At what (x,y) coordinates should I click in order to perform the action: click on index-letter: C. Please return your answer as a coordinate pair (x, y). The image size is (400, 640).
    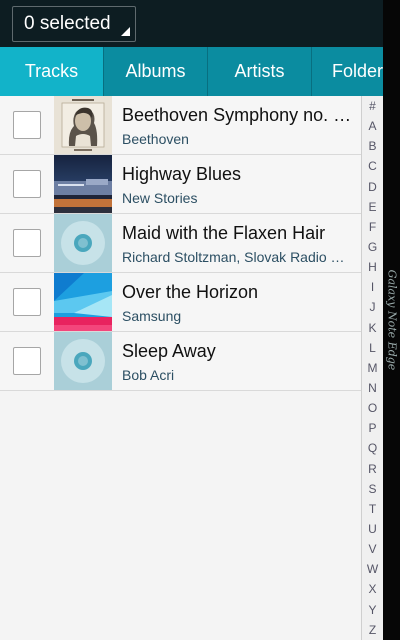
    Looking at the image, I should click on (372, 166).